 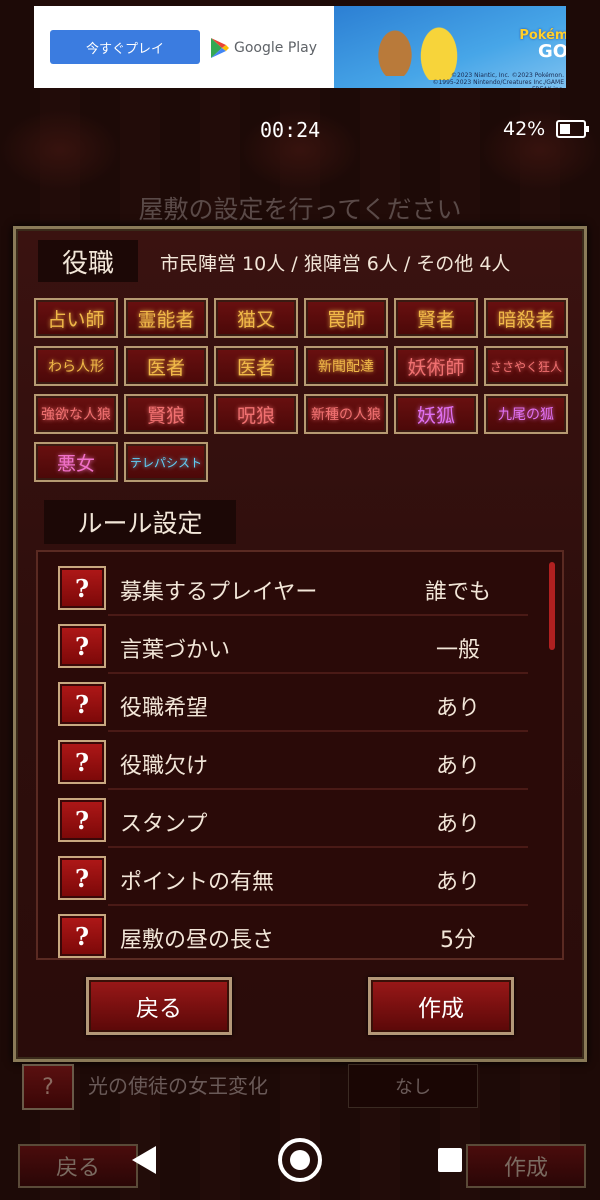 I want to click on background-back-button: 戻る, so click(x=78, y=1166).